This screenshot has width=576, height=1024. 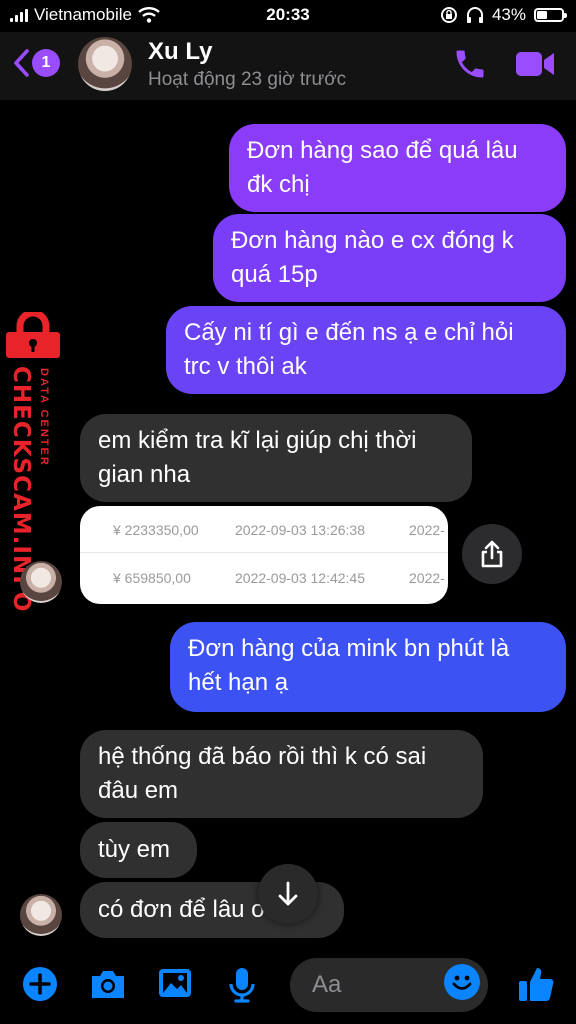 I want to click on share-icon, so click(x=492, y=554).